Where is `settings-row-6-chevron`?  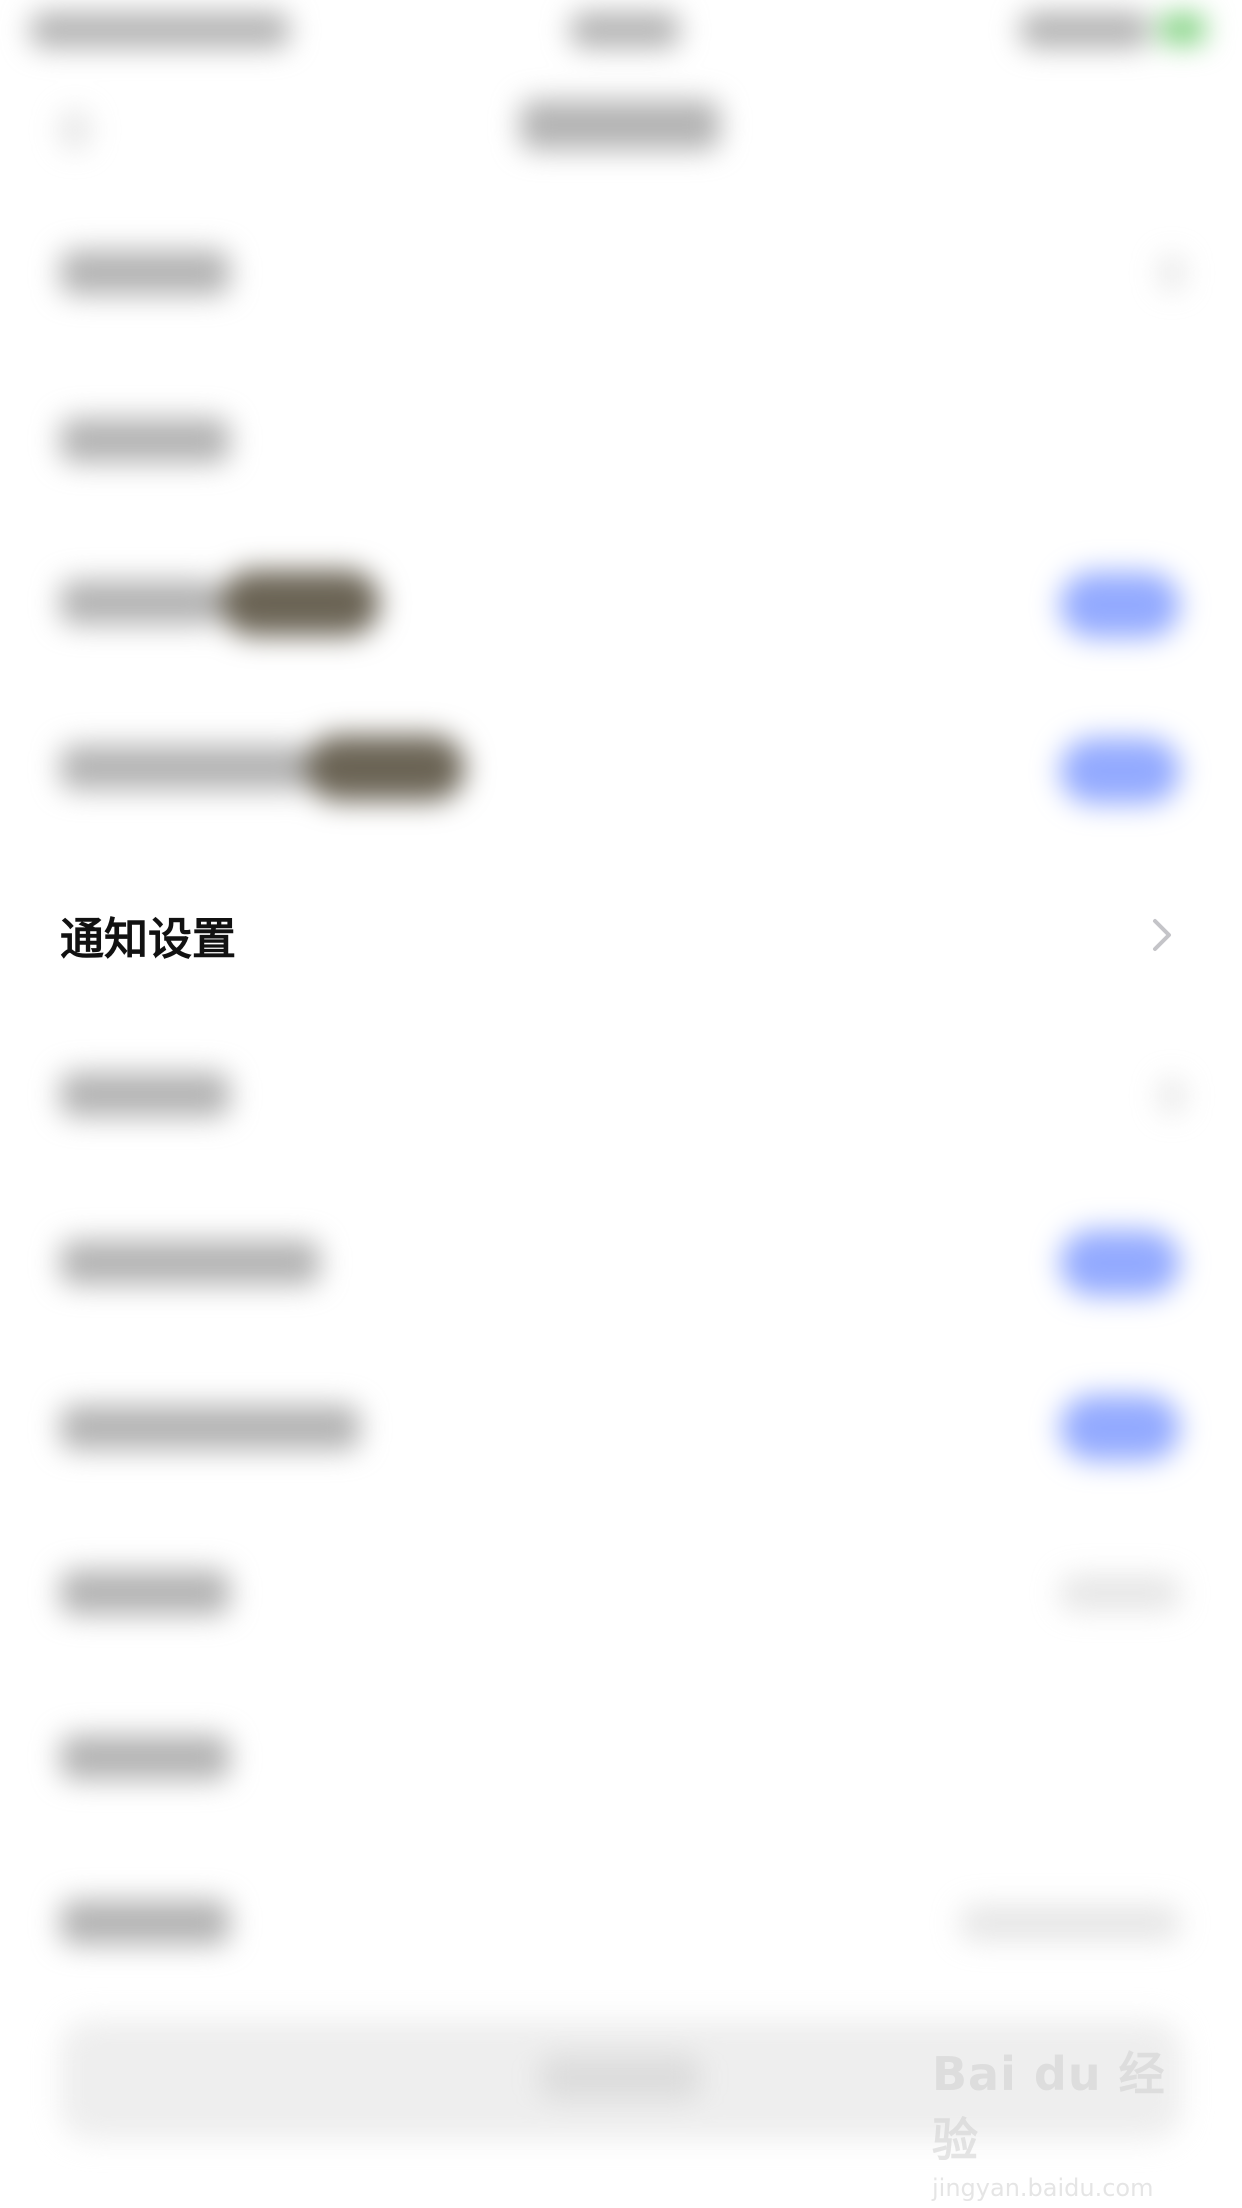
settings-row-6-chevron is located at coordinates (1172, 1096).